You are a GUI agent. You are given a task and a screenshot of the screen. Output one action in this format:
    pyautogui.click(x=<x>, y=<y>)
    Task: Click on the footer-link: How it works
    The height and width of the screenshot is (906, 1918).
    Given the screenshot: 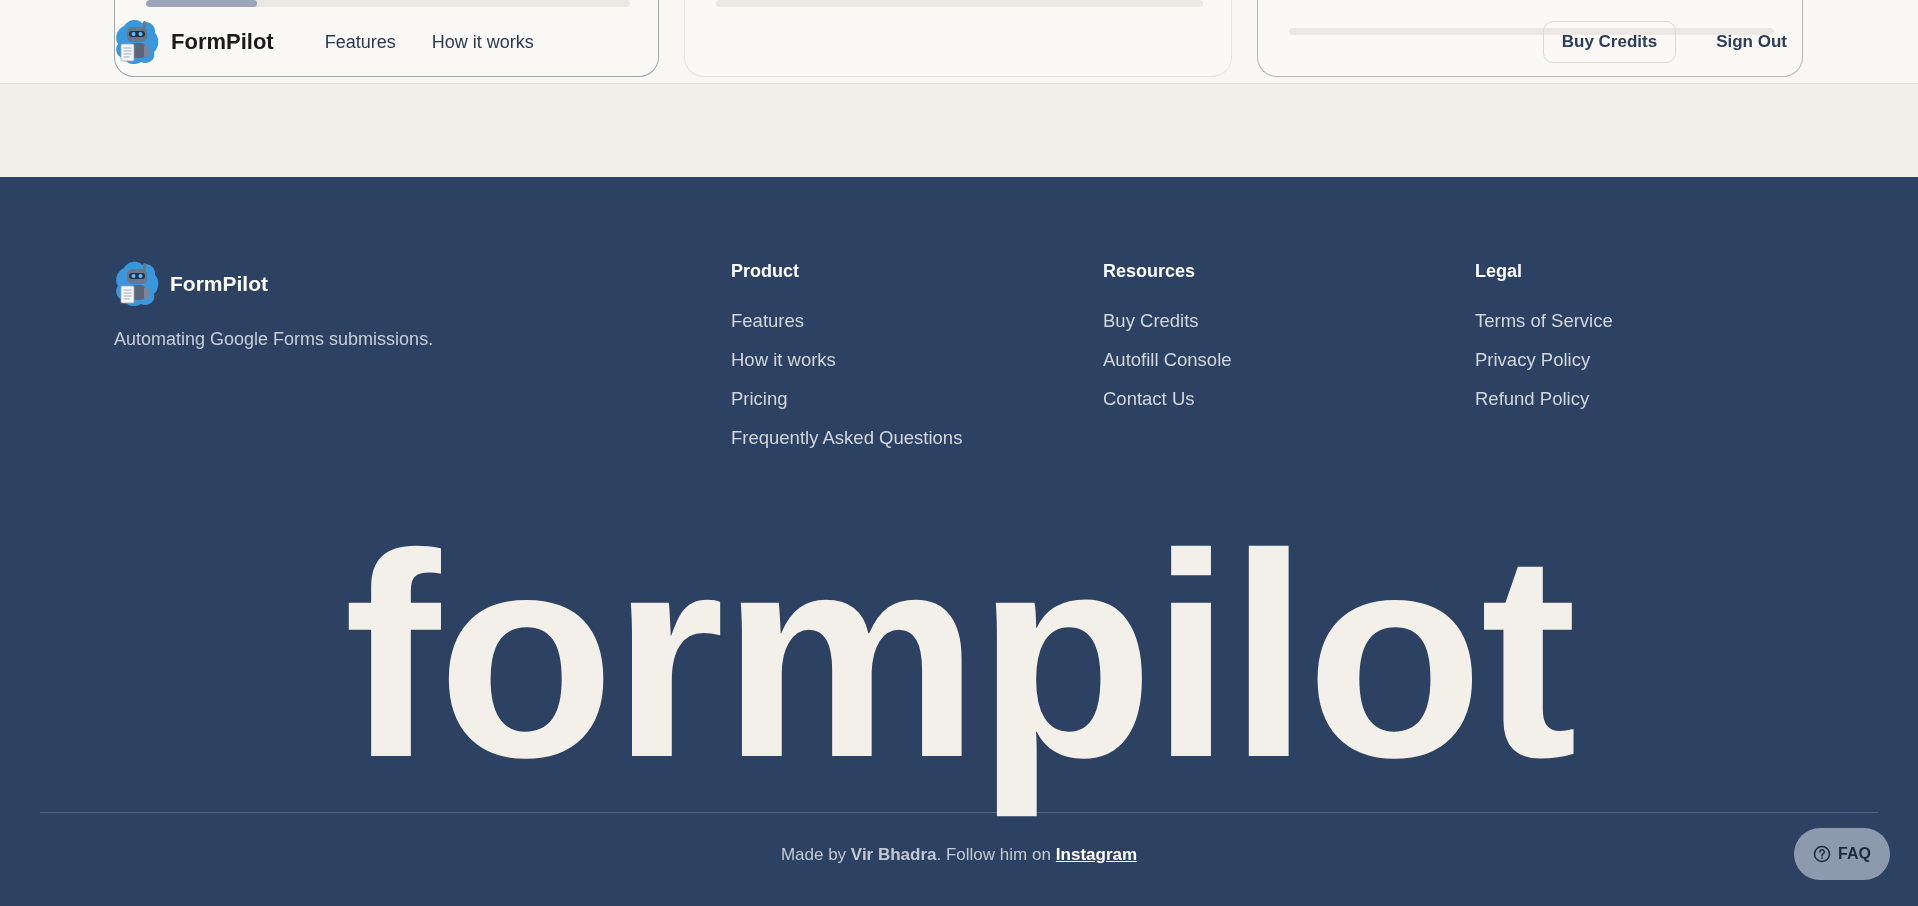 What is the action you would take?
    pyautogui.click(x=783, y=360)
    